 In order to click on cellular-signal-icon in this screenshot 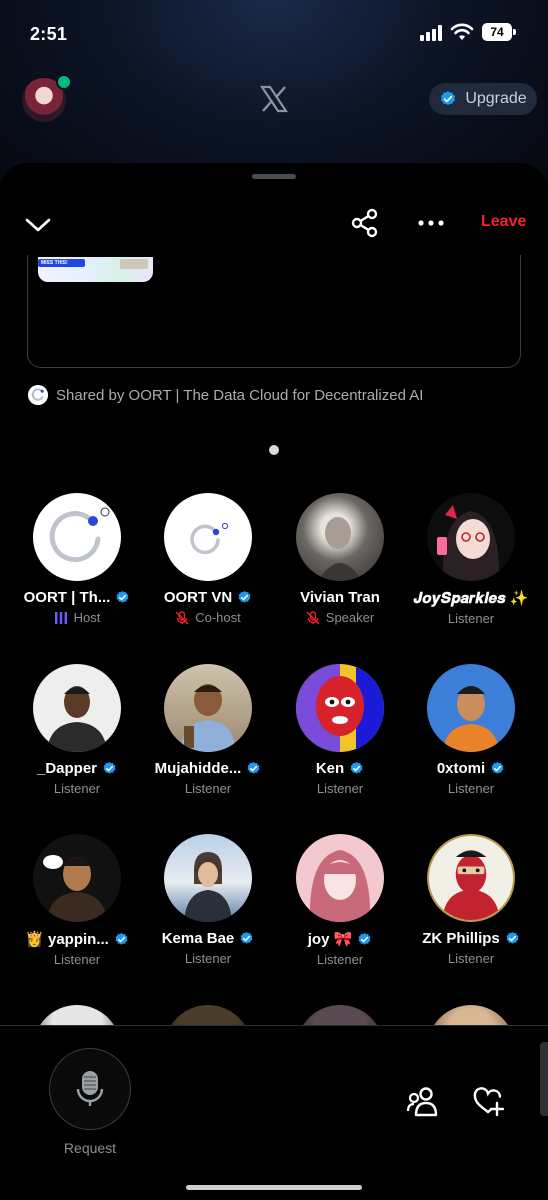, I will do `click(431, 33)`.